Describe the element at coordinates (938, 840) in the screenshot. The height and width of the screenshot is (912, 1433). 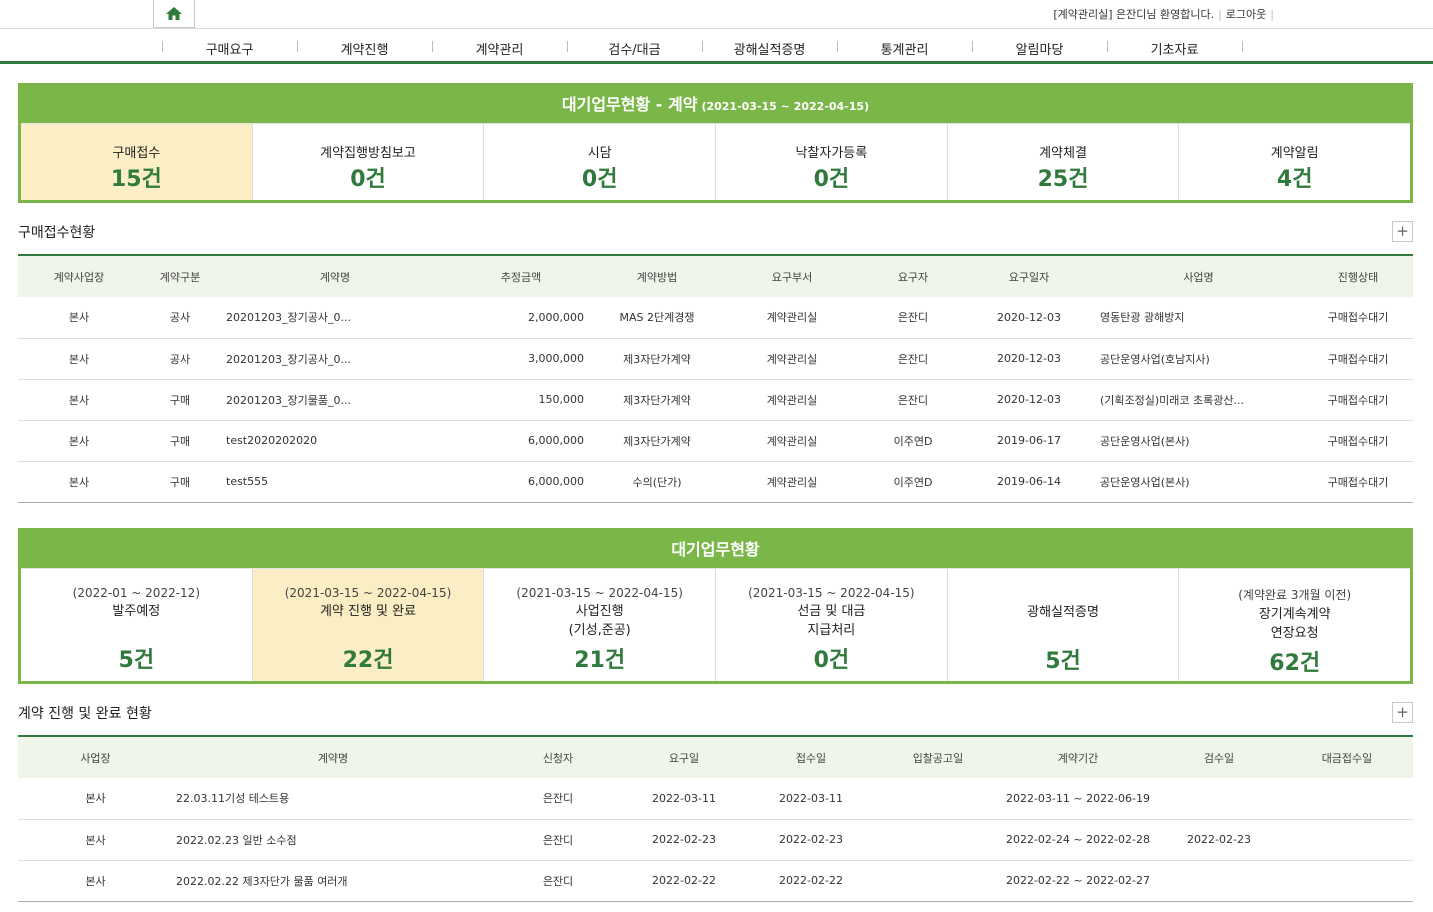
I see `cell-bid-notice-date` at that location.